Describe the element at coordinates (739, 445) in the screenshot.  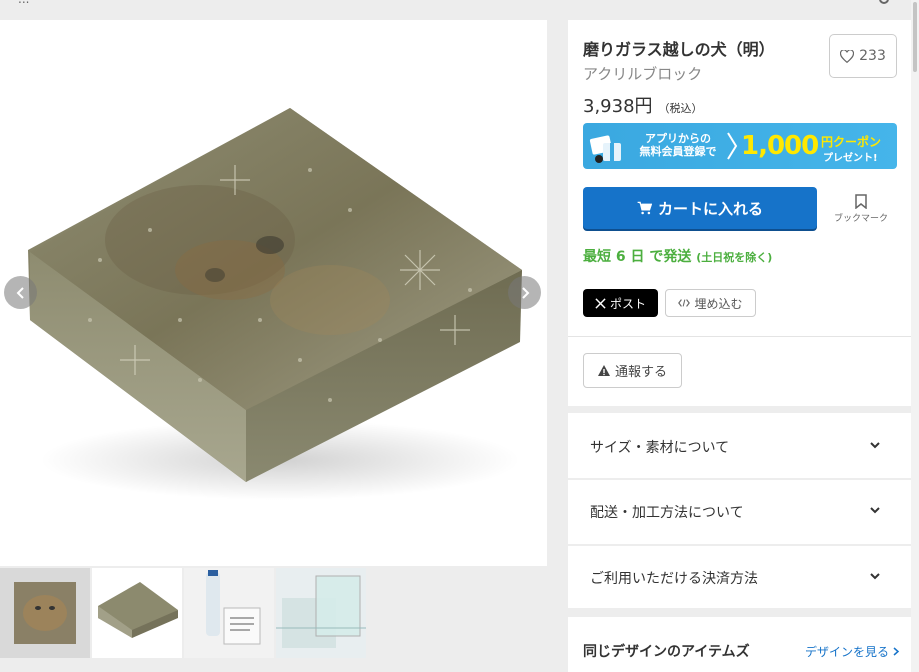
I see `accordion-size-material: サイズ・素材について` at that location.